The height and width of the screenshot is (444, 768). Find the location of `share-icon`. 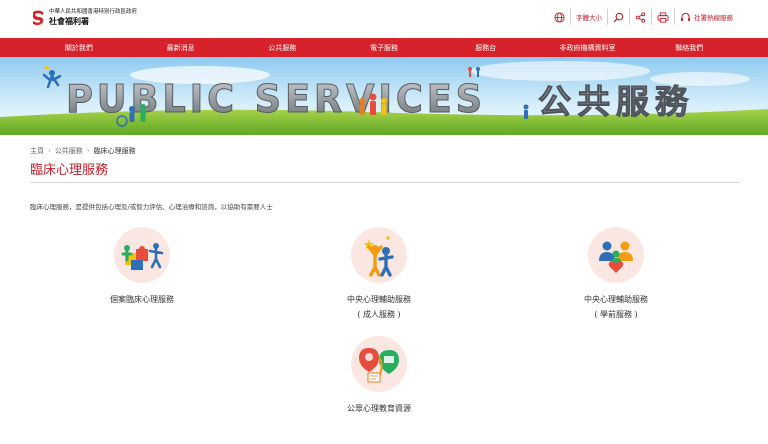

share-icon is located at coordinates (640, 17).